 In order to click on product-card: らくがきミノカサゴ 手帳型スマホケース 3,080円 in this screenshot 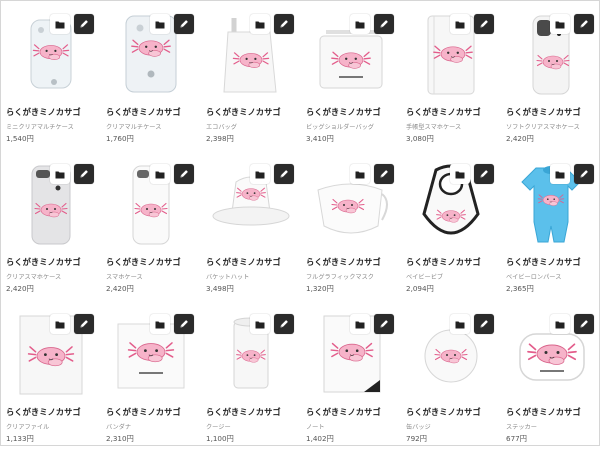, I will do `click(451, 82)`.